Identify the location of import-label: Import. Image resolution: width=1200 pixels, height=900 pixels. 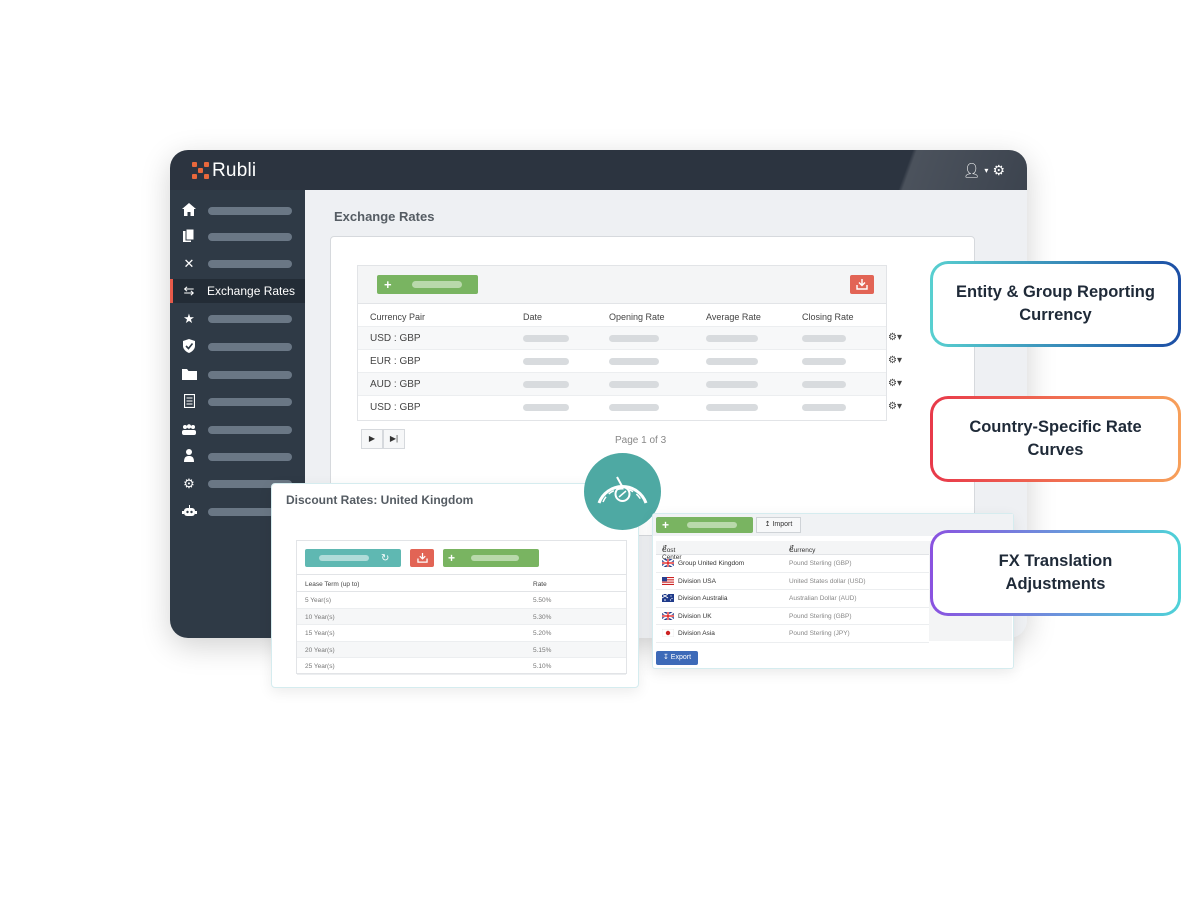
(782, 524).